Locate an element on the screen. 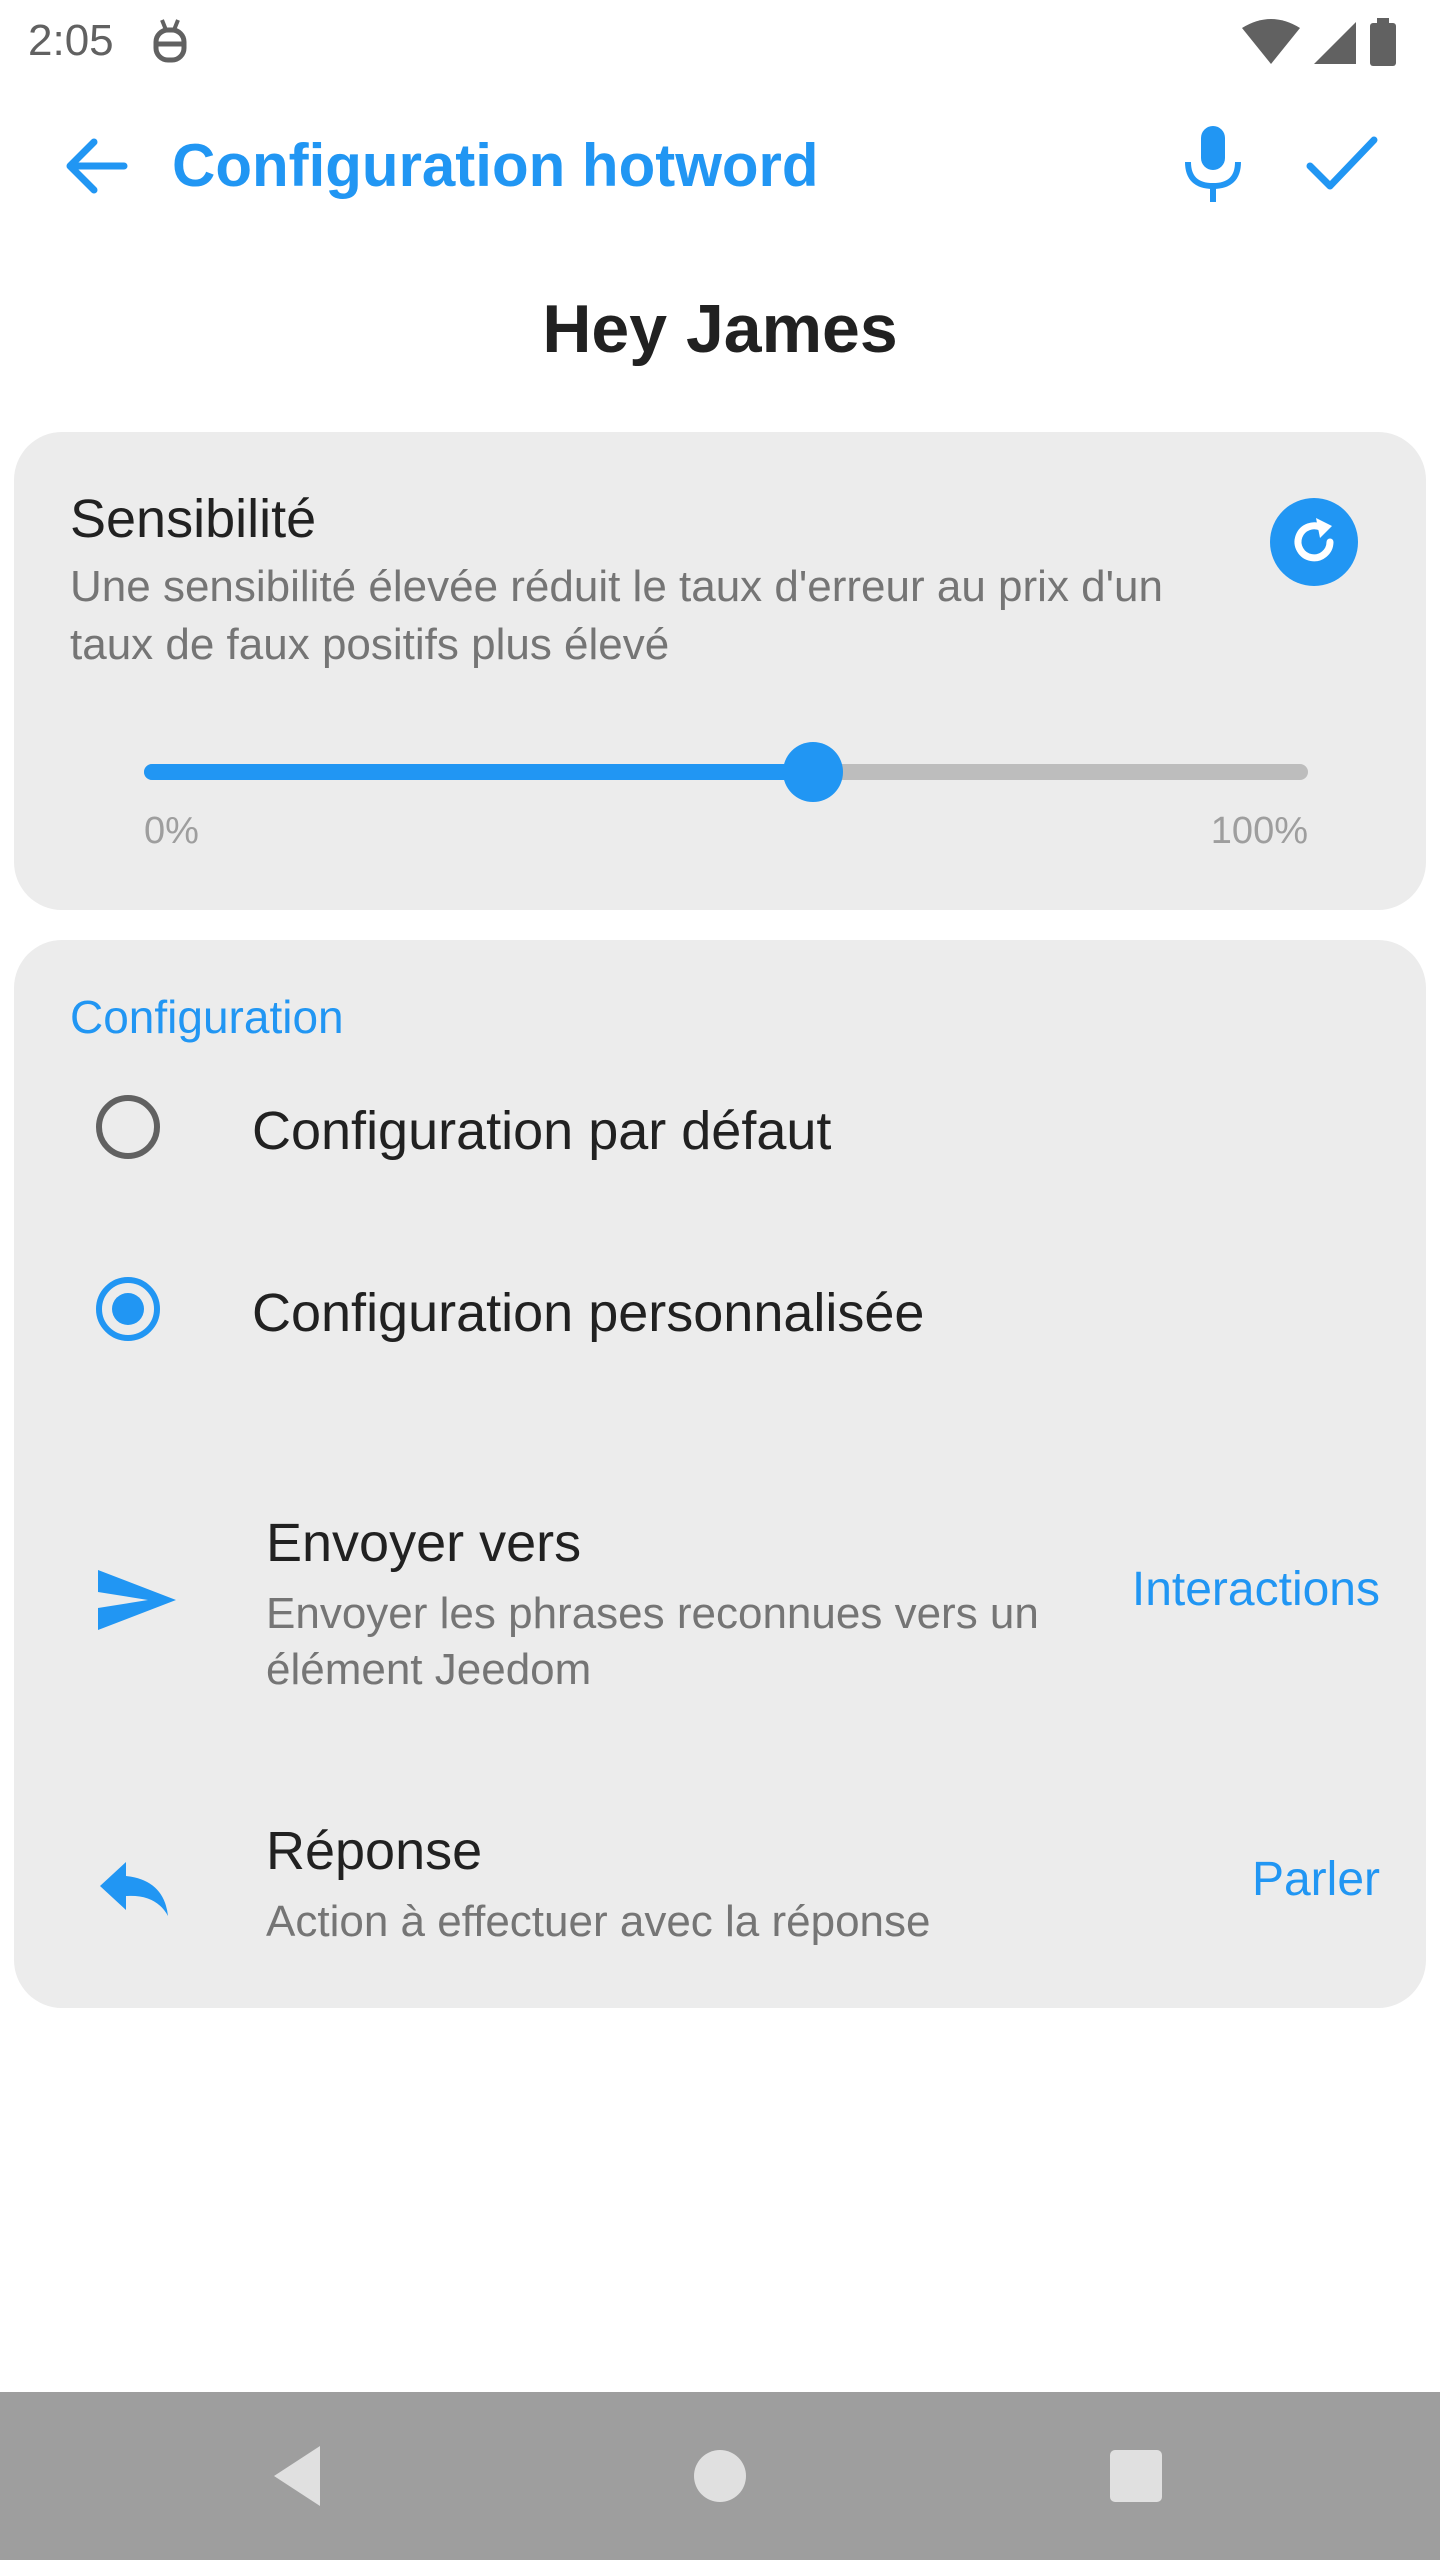 The width and height of the screenshot is (1440, 2560). send-to-title: Envoyer vers is located at coordinates (424, 1543).